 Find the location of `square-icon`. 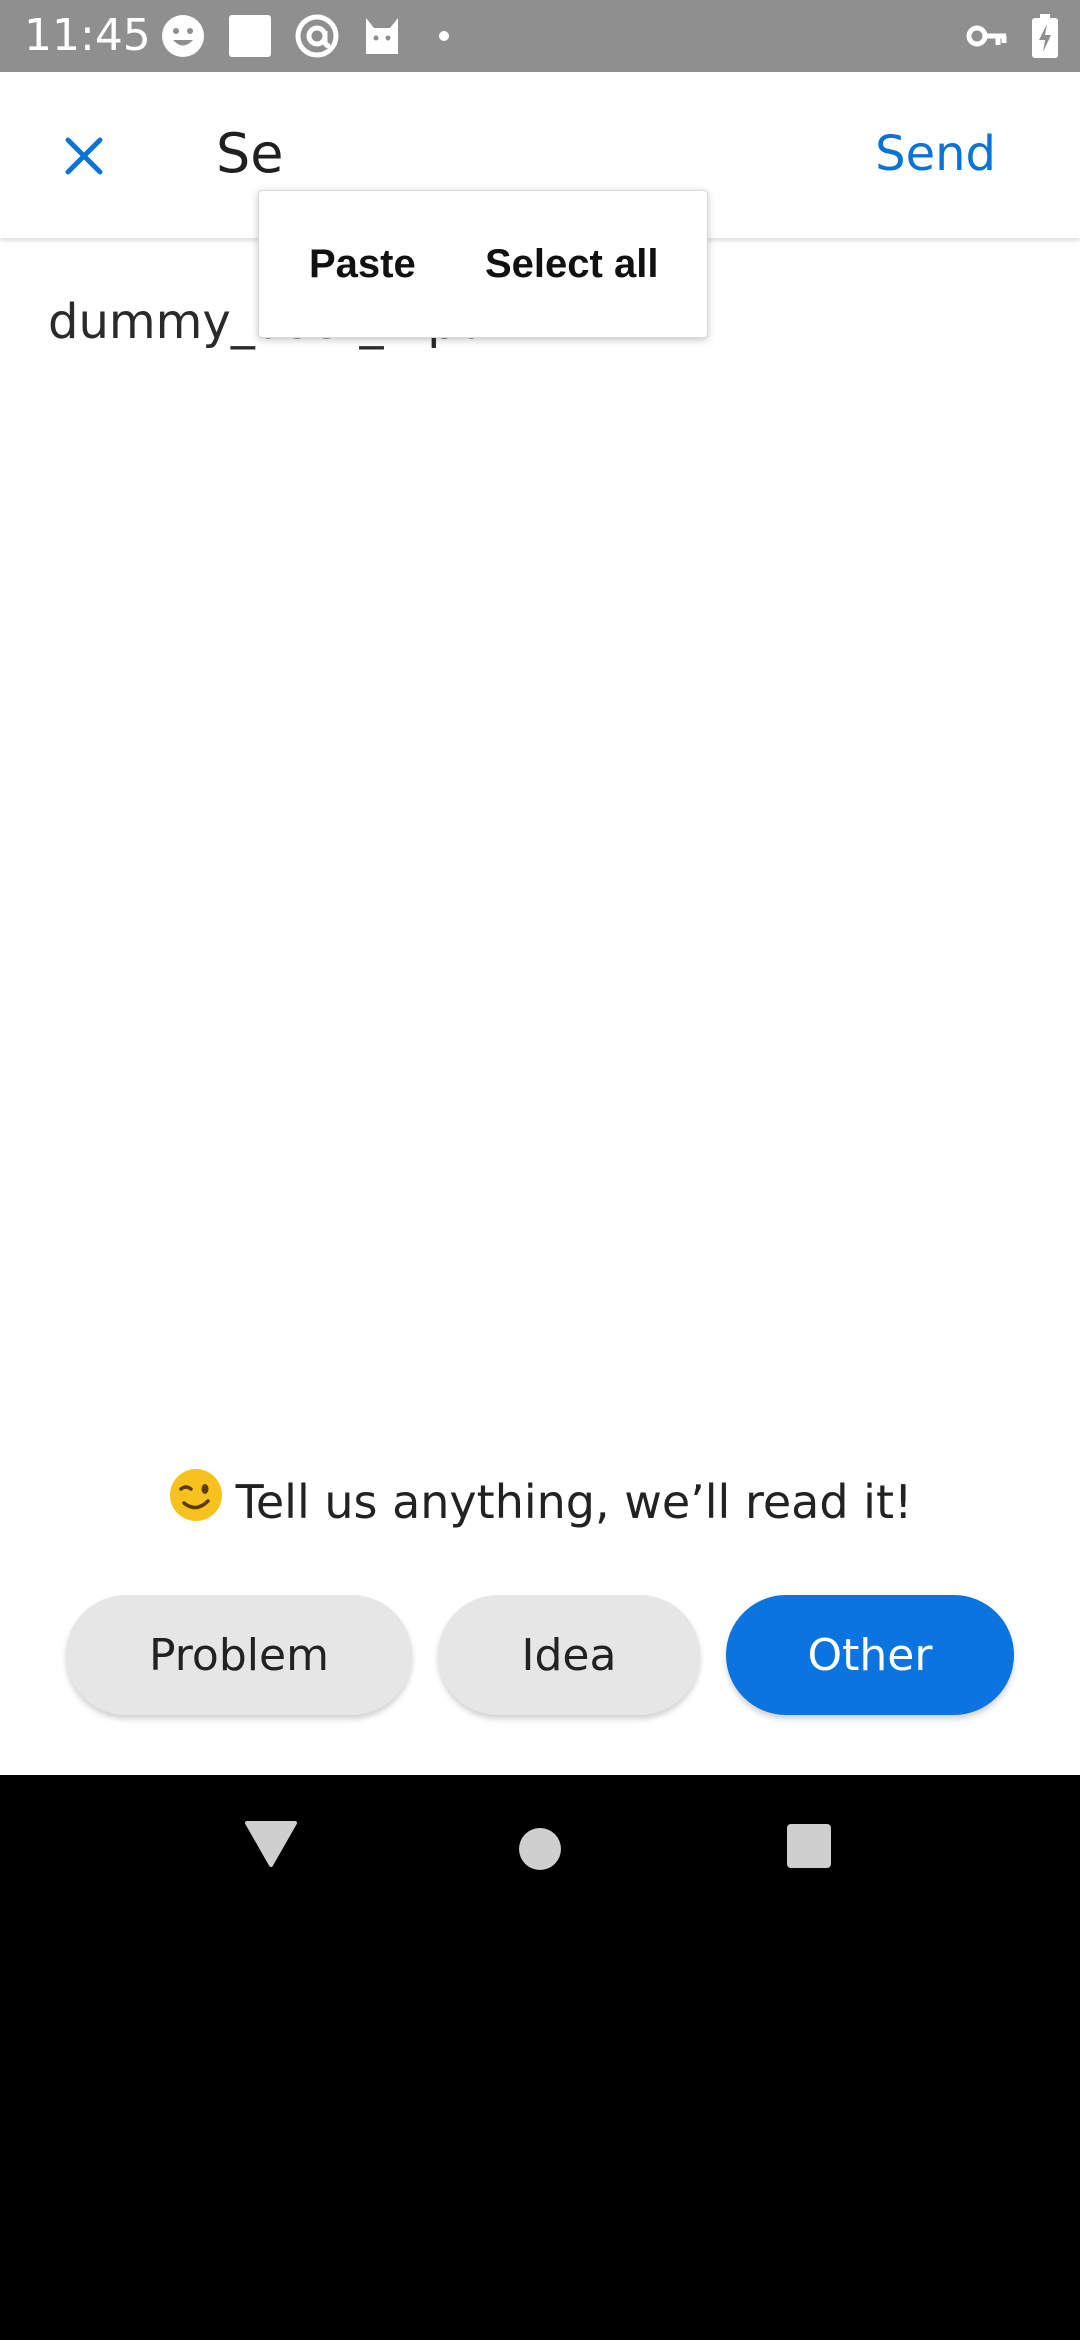

square-icon is located at coordinates (250, 36).